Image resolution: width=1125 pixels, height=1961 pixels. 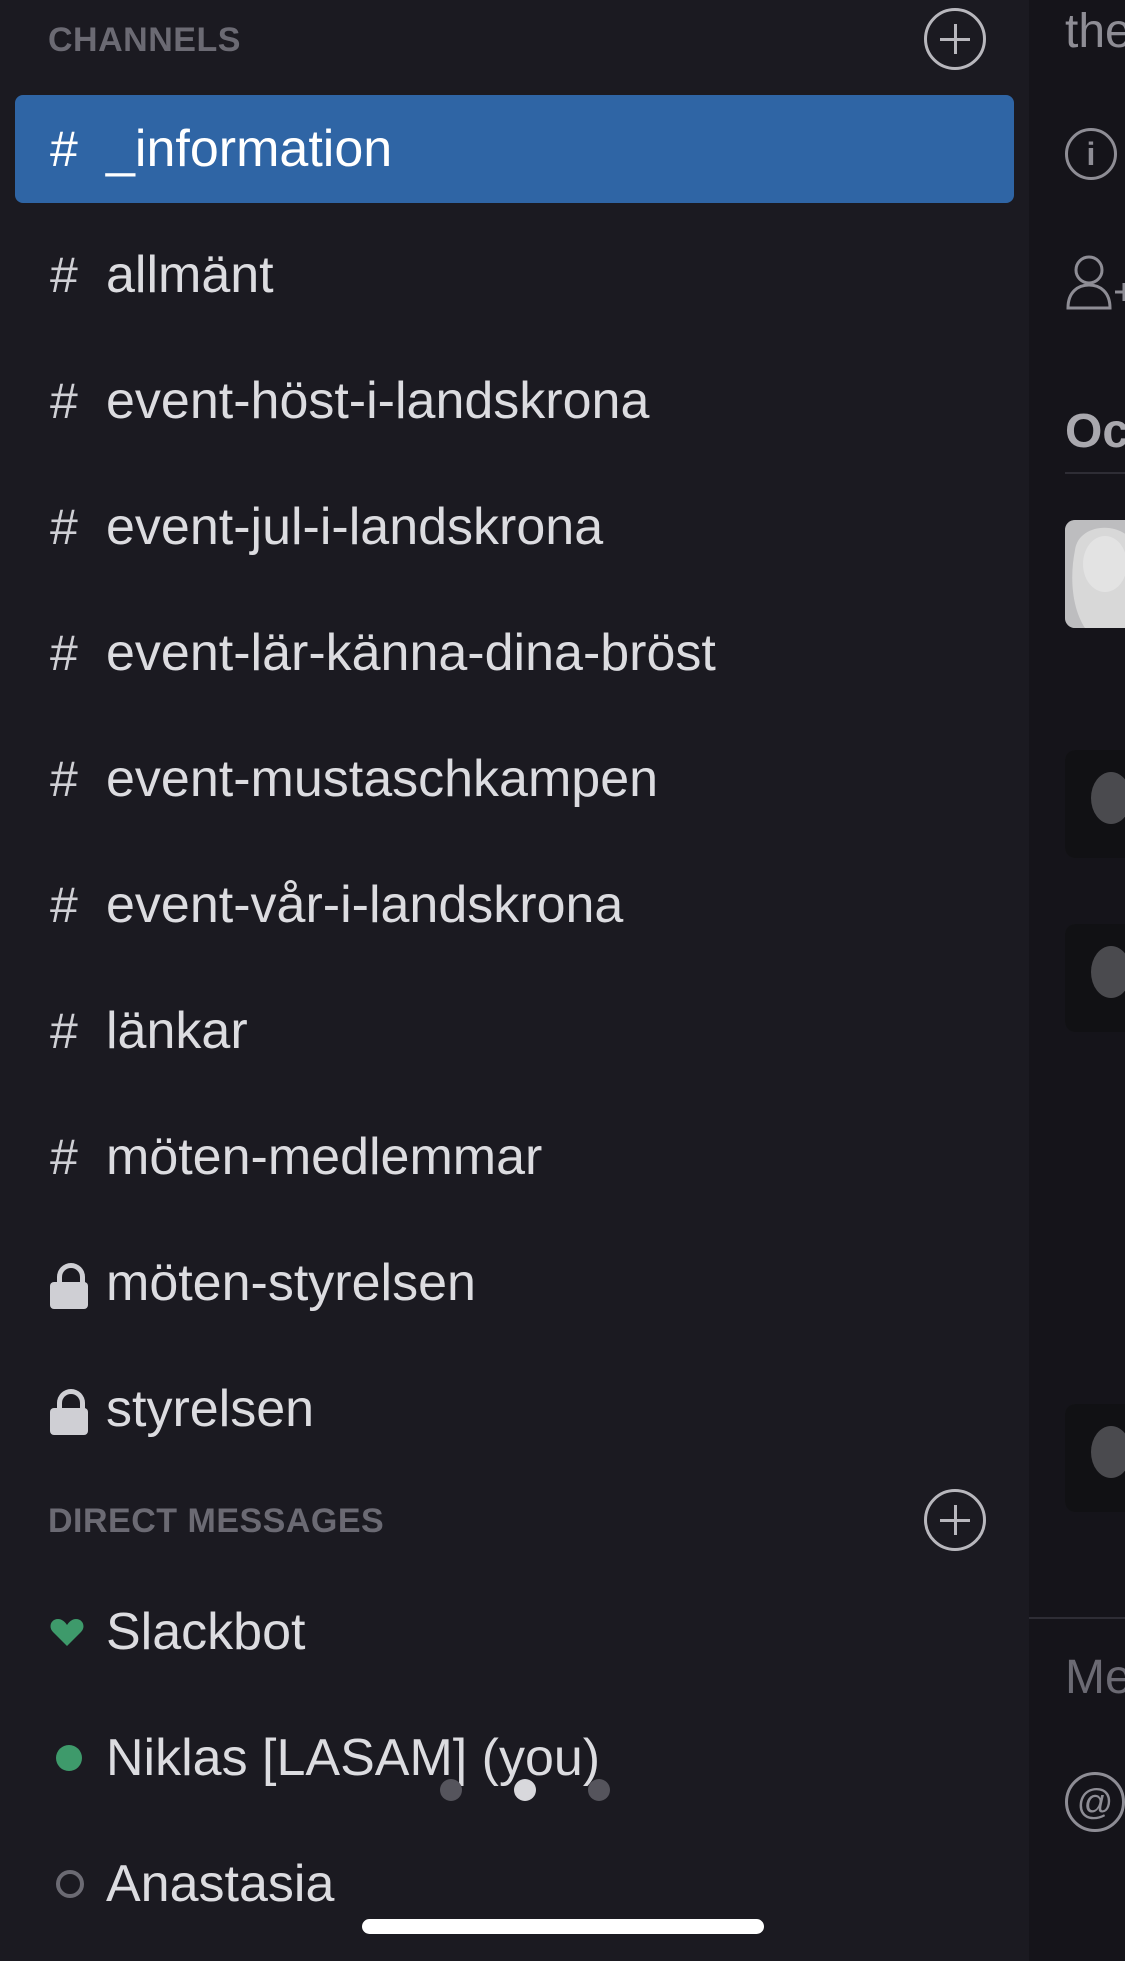 I want to click on add-member-icon, so click(x=1095, y=284).